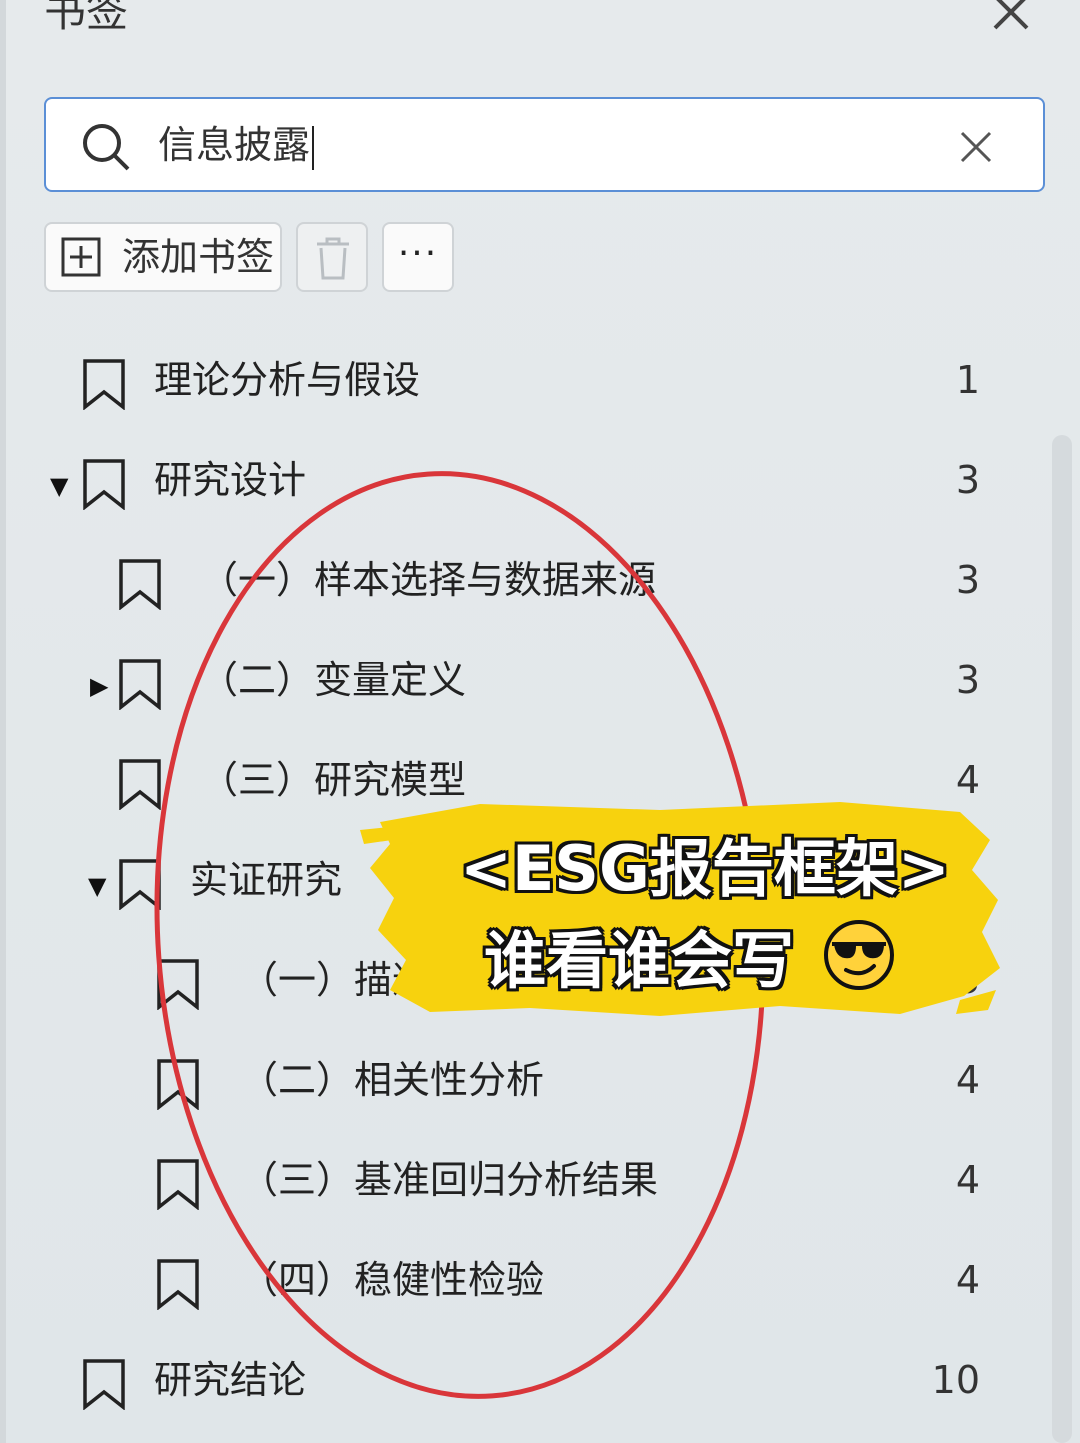 This screenshot has height=1443, width=1080. What do you see at coordinates (86, 18) in the screenshot?
I see `panel-title: 书签` at bounding box center [86, 18].